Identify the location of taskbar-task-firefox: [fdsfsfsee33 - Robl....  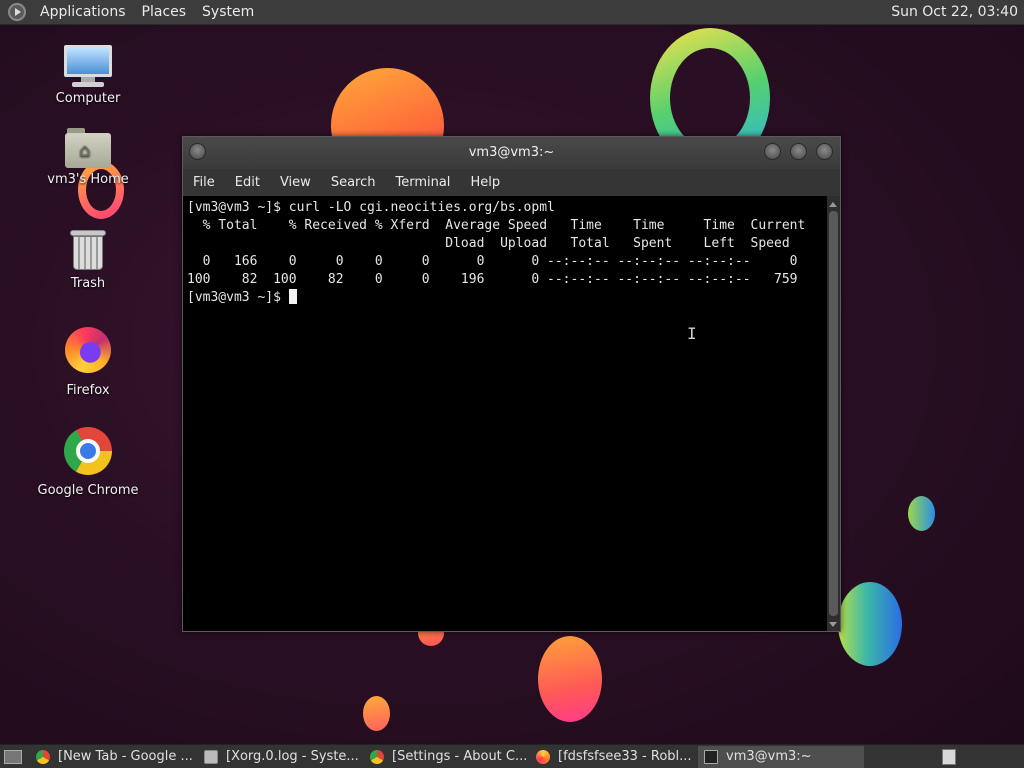
(614, 757).